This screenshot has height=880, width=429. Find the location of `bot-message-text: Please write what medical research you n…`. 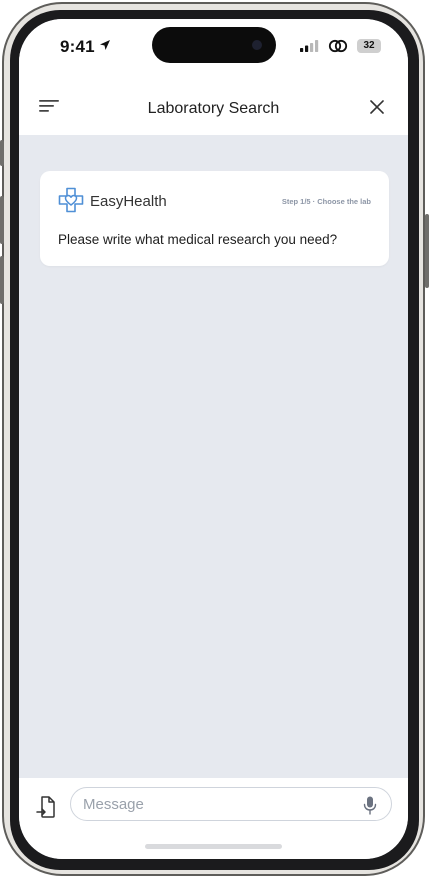

bot-message-text: Please write what medical research you n… is located at coordinates (198, 239).